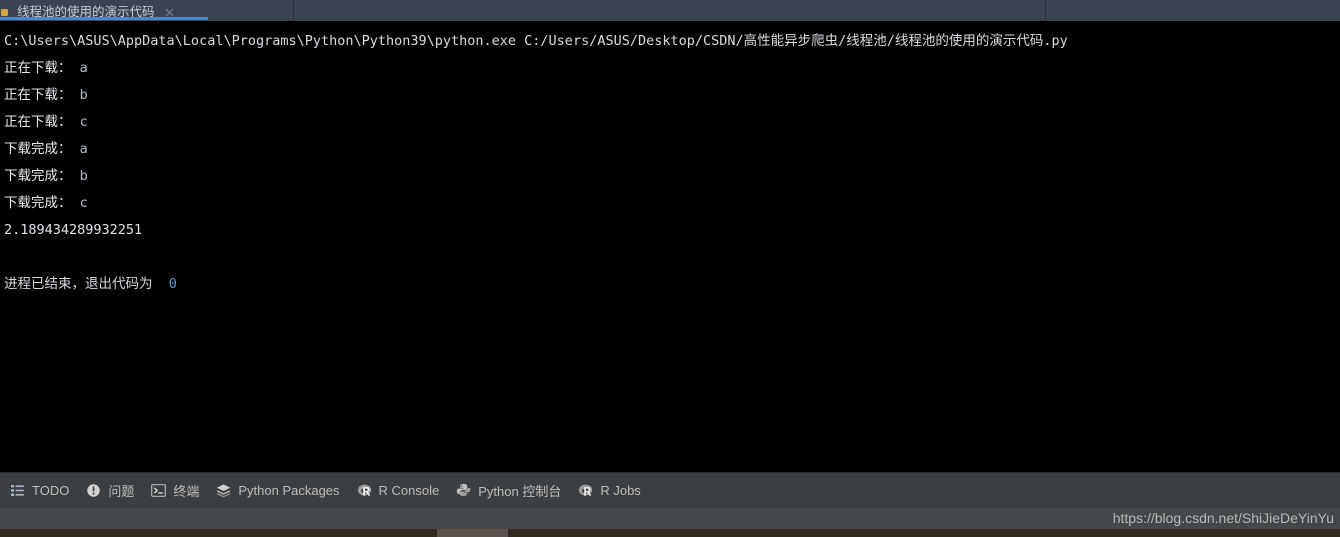 This screenshot has width=1340, height=537. I want to click on console-line-finished-b: 下载完成： b, so click(672, 176).